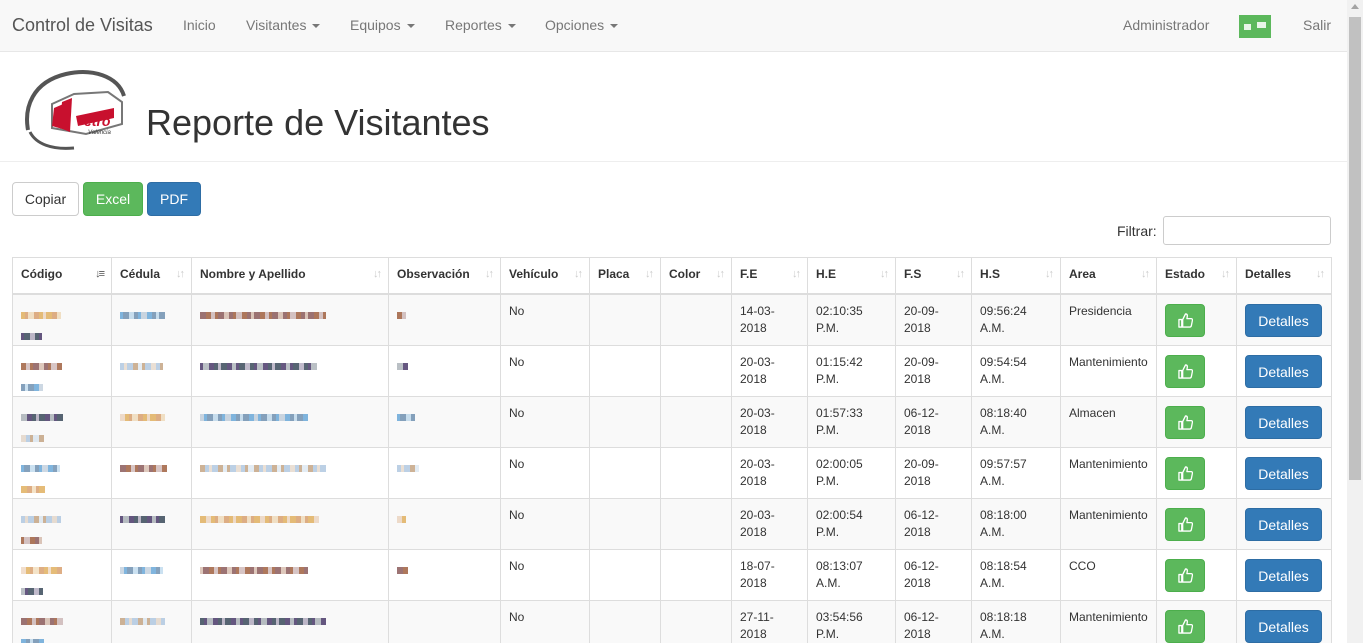  What do you see at coordinates (100, 274) in the screenshot?
I see `sort-icon: ↓≡` at bounding box center [100, 274].